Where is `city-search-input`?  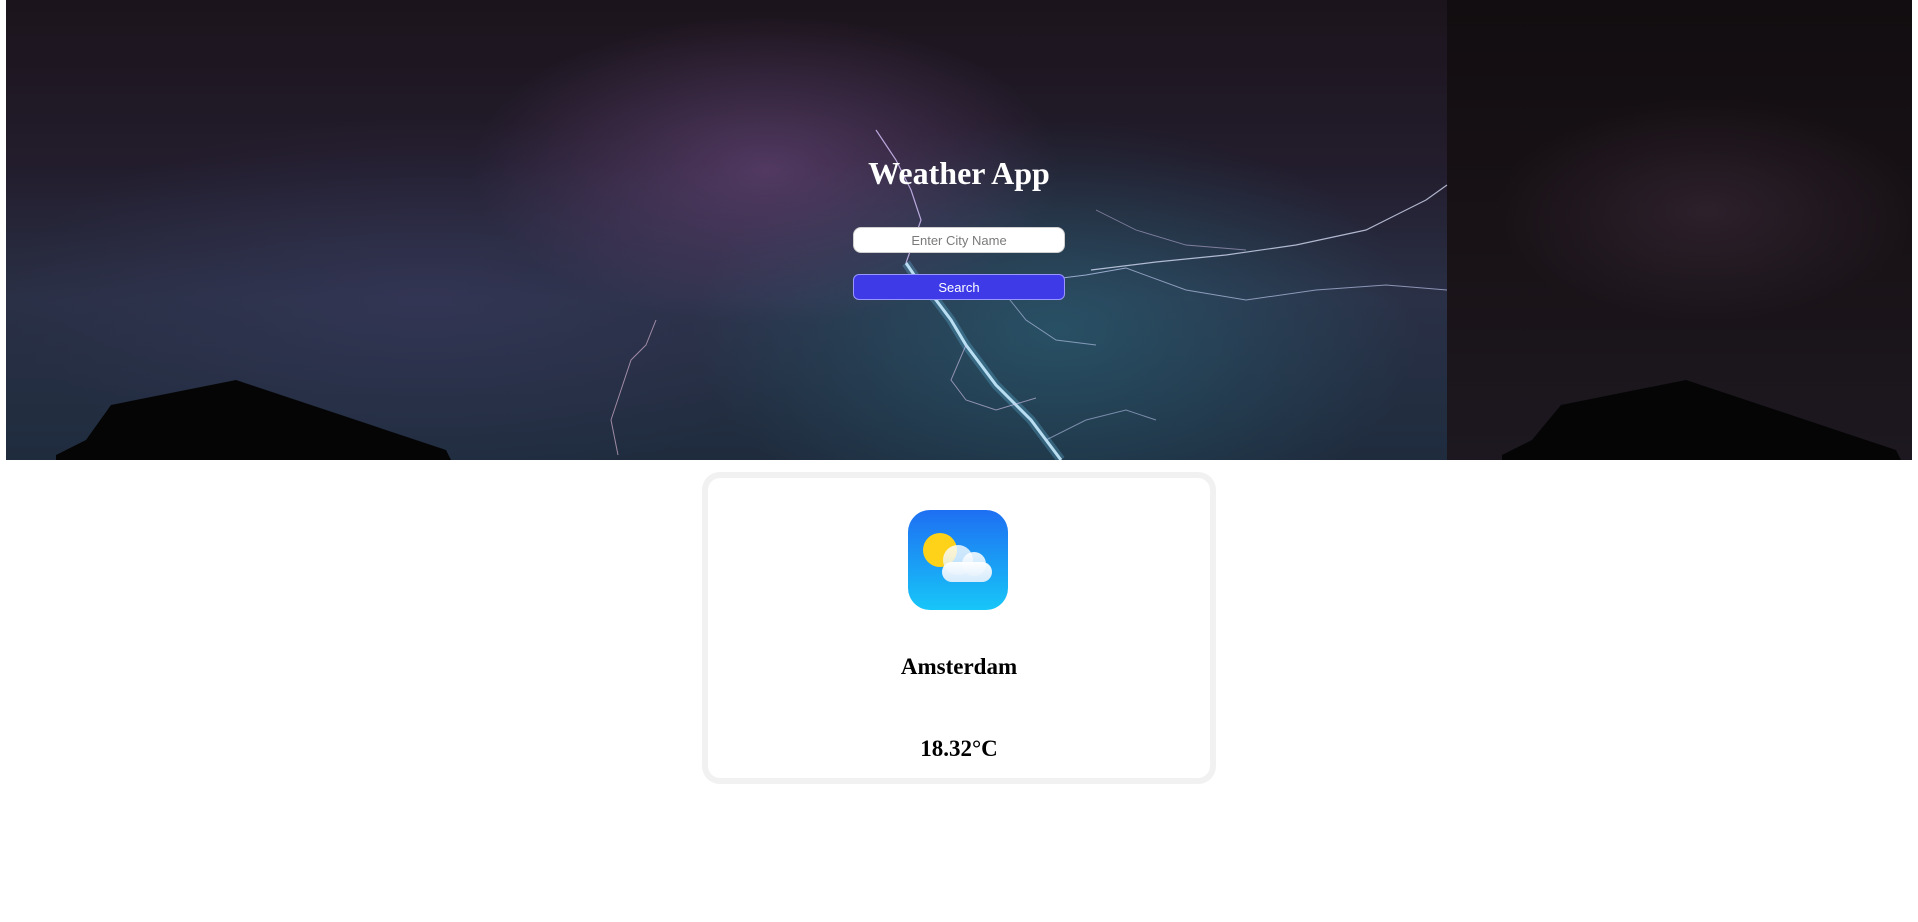 city-search-input is located at coordinates (959, 240).